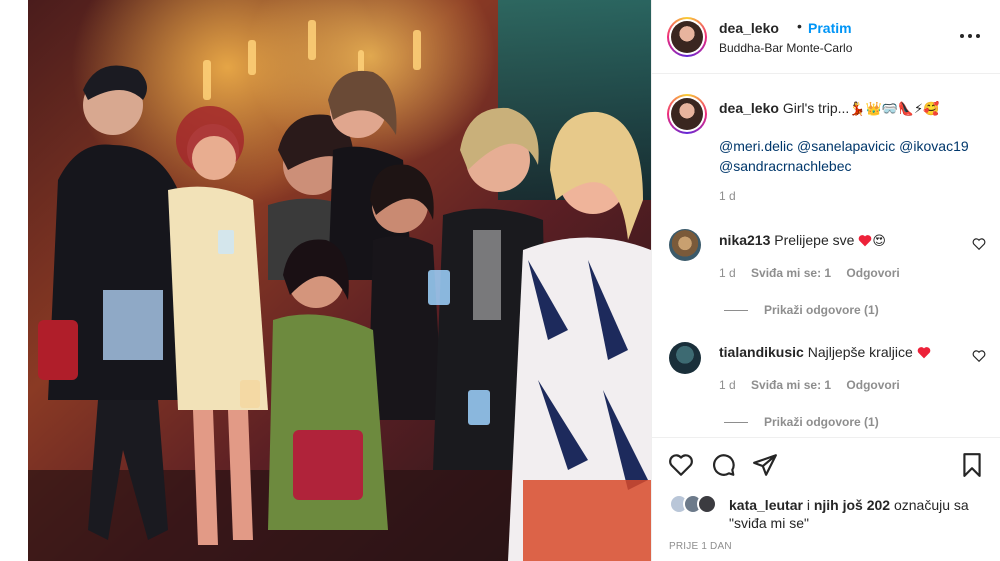 Image resolution: width=1000 pixels, height=561 pixels. I want to click on photo-margin, so click(14, 280).